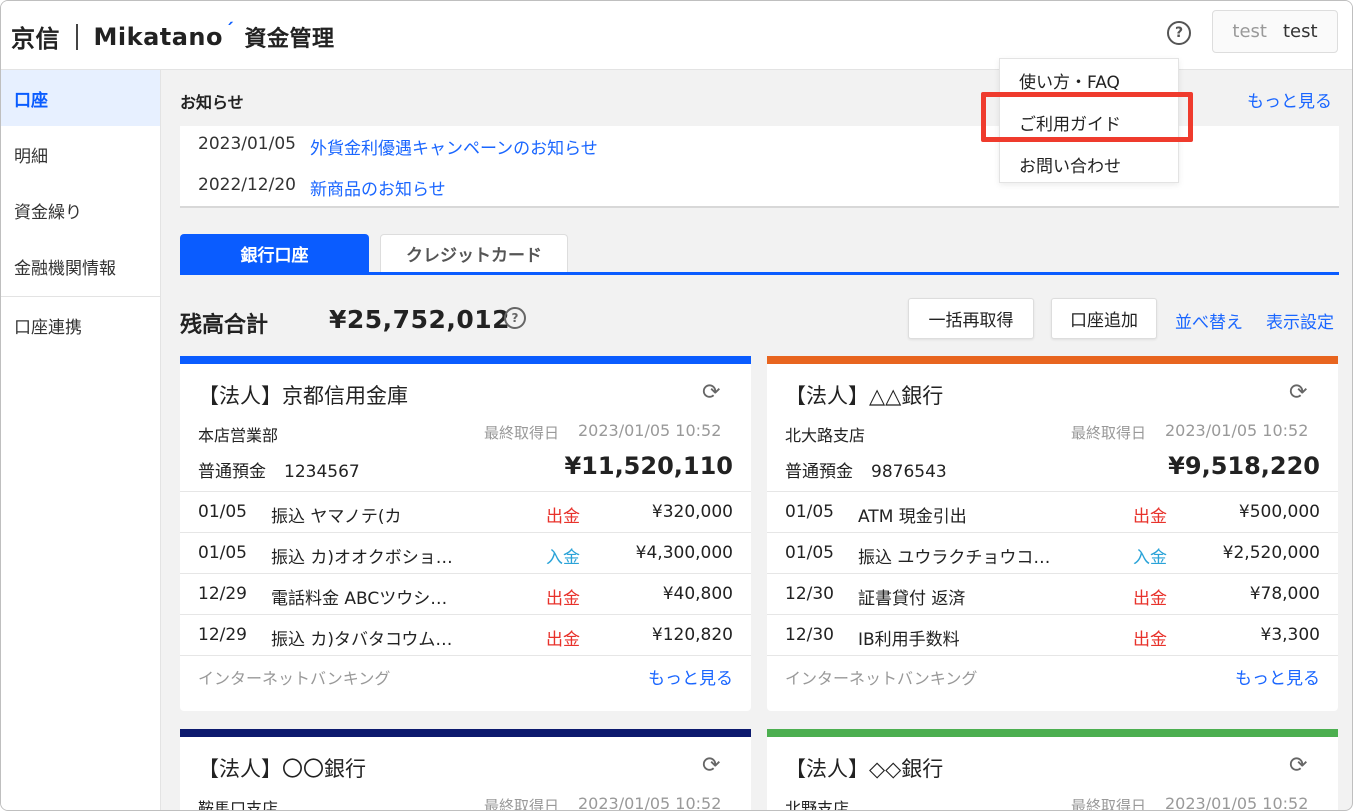  What do you see at coordinates (1300, 320) in the screenshot?
I see `display-settings-link: 表示設定` at bounding box center [1300, 320].